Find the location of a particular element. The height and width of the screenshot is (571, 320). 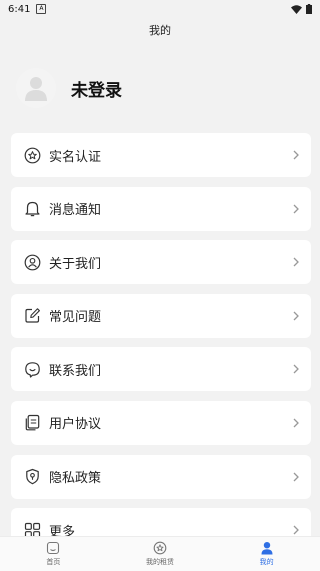

menu-label: 隐私政策 is located at coordinates (75, 479).